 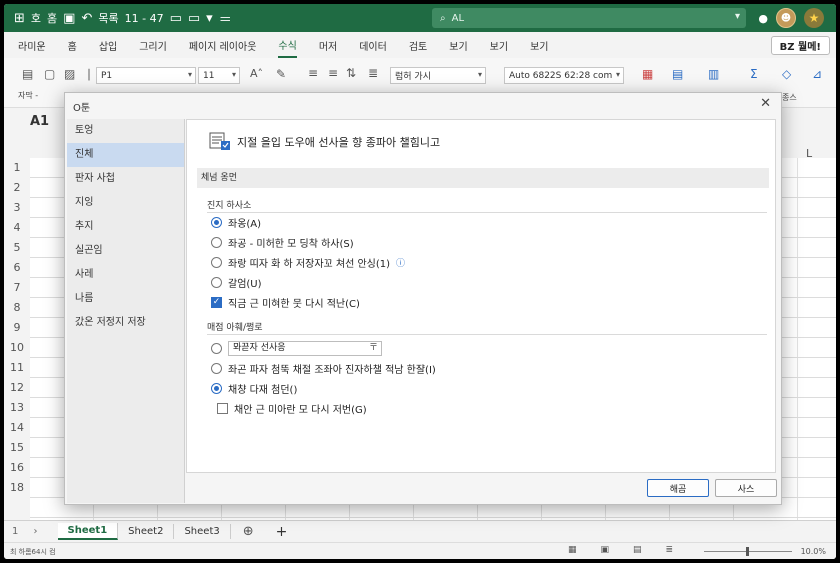 What do you see at coordinates (670, 550) in the screenshot?
I see `zoom-menu-icon: ≣` at bounding box center [670, 550].